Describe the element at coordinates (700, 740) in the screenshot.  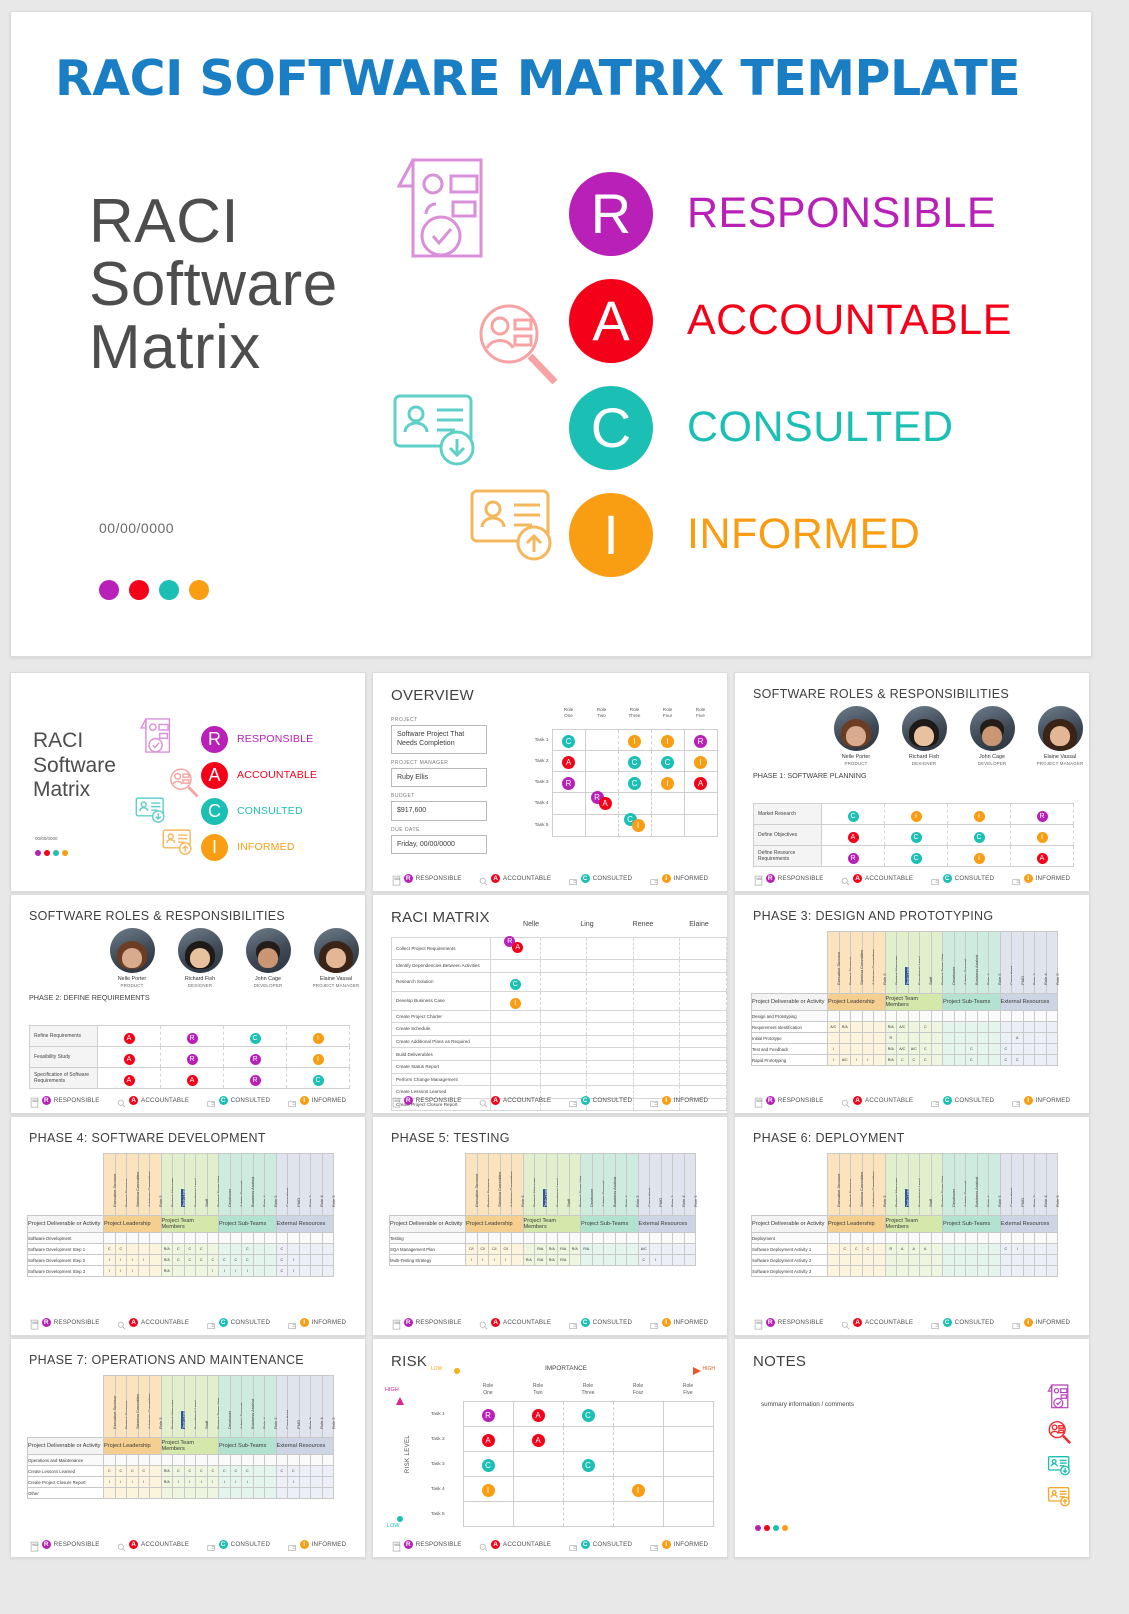
I see `matrix-cell: R` at that location.